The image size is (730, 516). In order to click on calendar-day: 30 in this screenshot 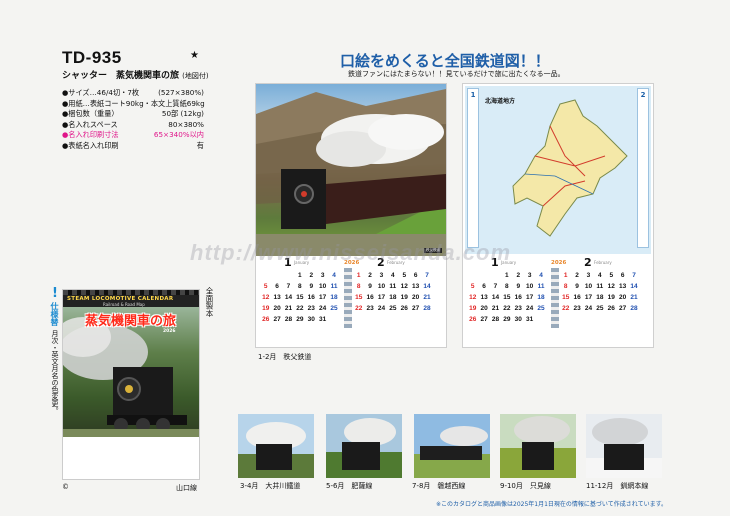, I will do `click(518, 319)`.